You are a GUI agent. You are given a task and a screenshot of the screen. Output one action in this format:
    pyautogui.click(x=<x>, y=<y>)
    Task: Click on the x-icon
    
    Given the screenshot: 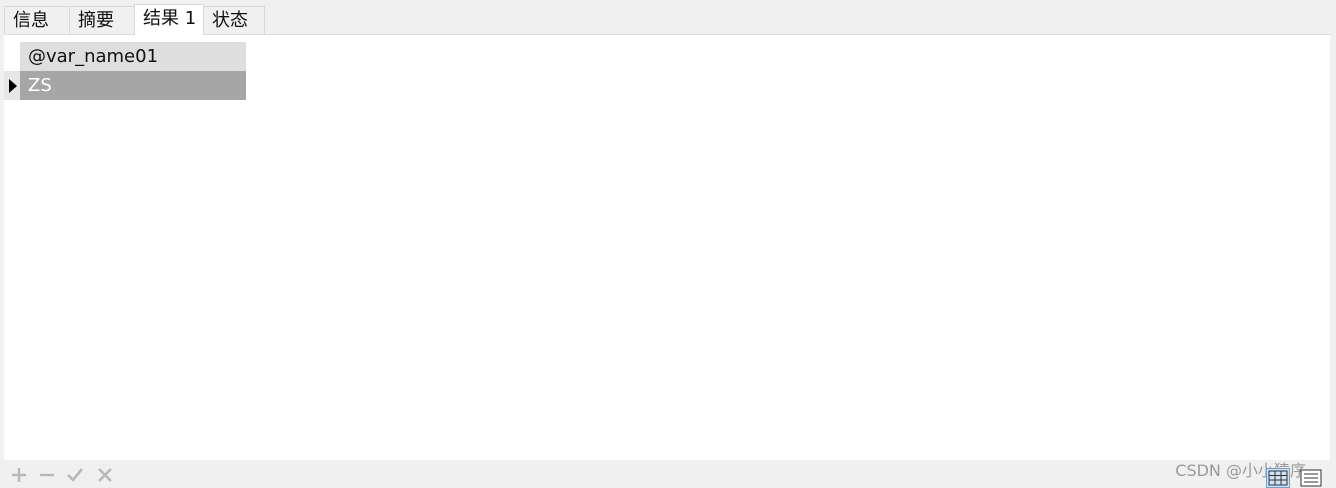 What is the action you would take?
    pyautogui.click(x=105, y=475)
    